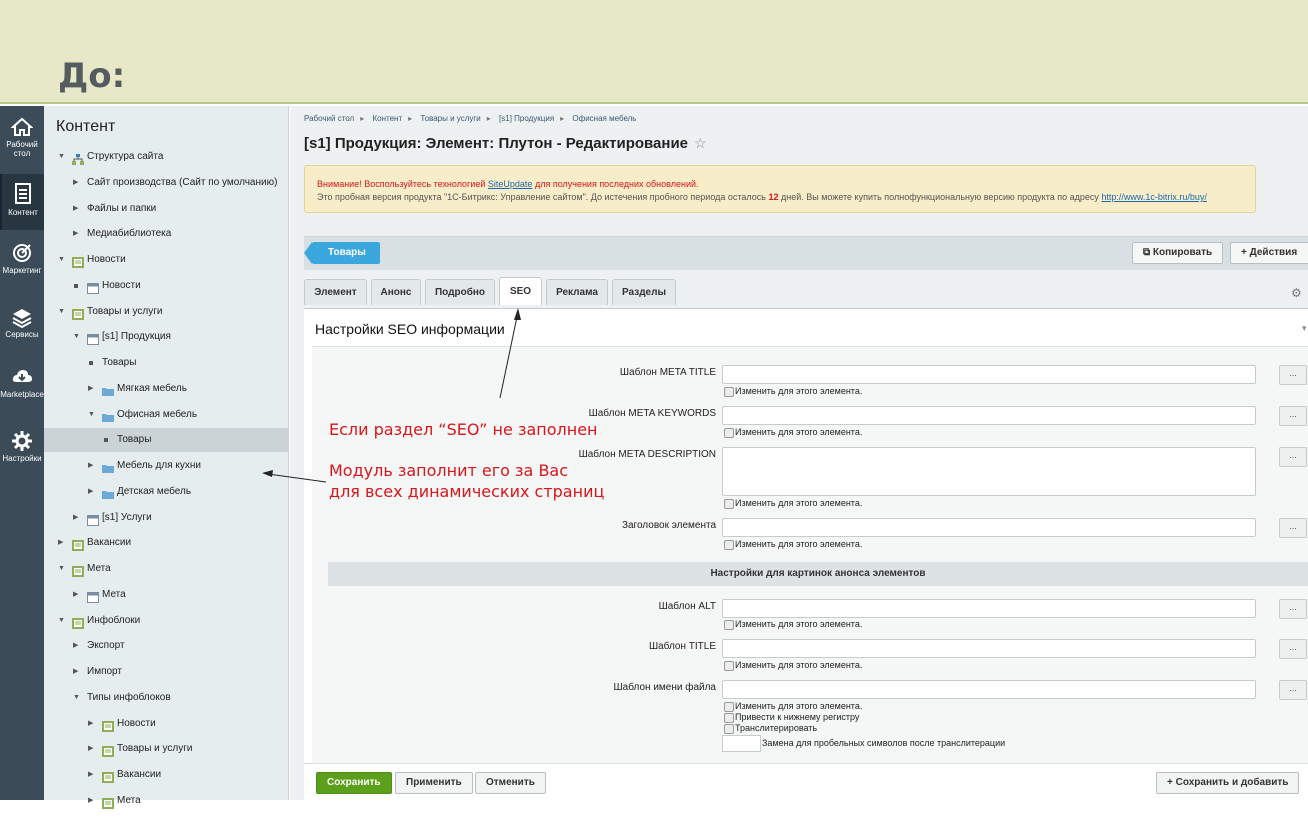 The height and width of the screenshot is (819, 1308). What do you see at coordinates (342, 253) in the screenshot?
I see `back-to-list-button: Товары` at bounding box center [342, 253].